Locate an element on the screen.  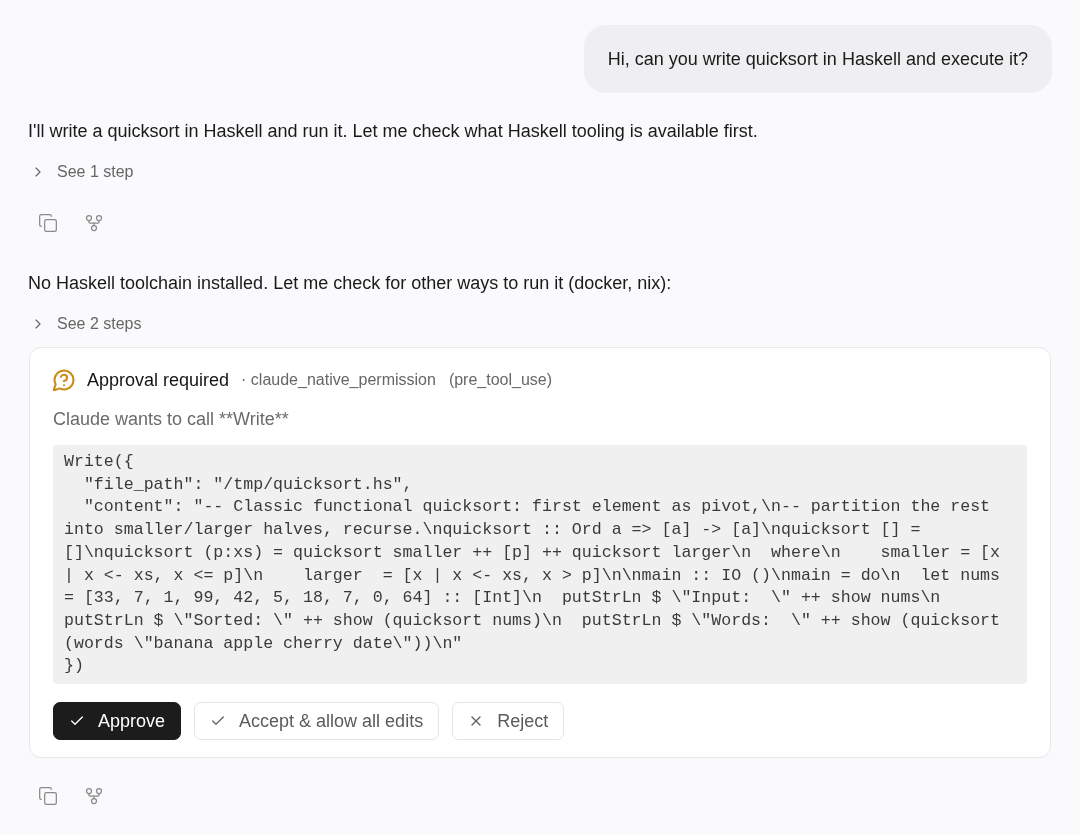
approve-button: Approve is located at coordinates (117, 721).